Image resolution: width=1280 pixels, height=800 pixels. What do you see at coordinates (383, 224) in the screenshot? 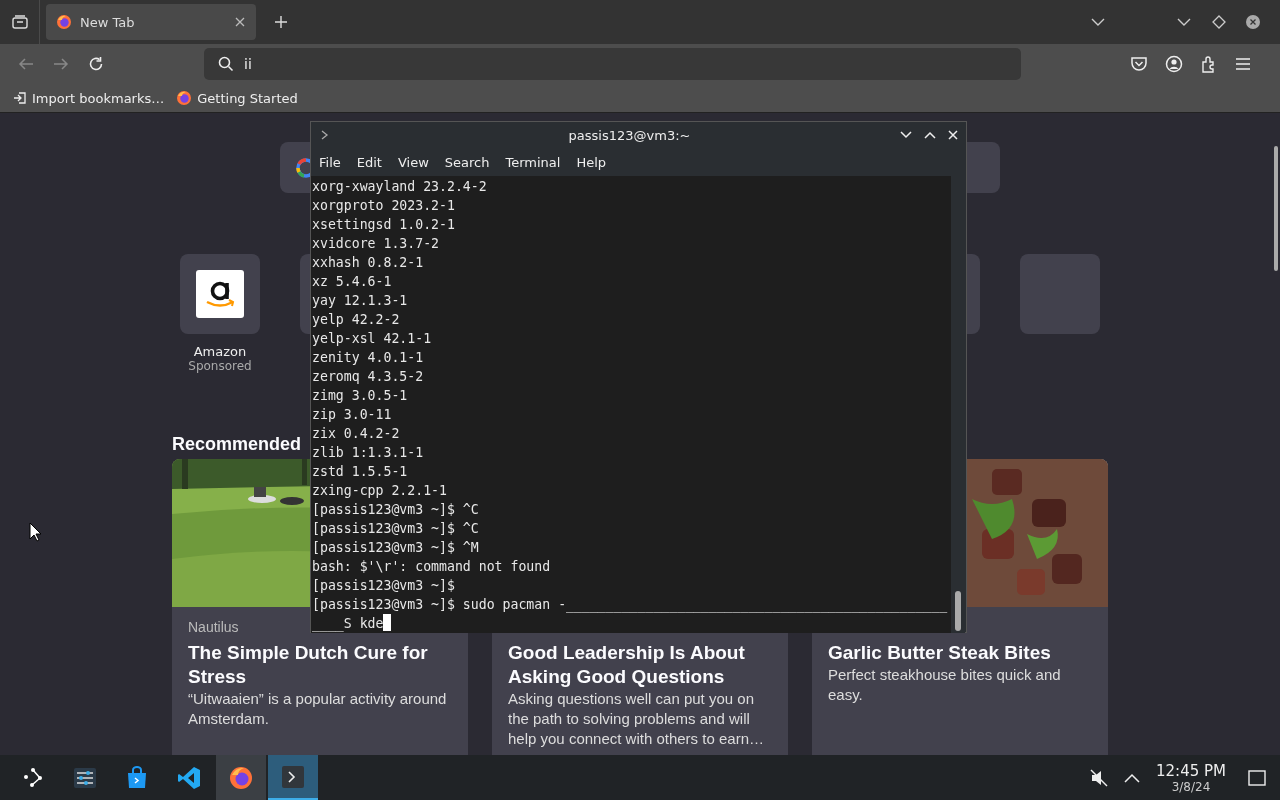
I see `terminal-line: xsettingsd 1.0.2-1` at bounding box center [383, 224].